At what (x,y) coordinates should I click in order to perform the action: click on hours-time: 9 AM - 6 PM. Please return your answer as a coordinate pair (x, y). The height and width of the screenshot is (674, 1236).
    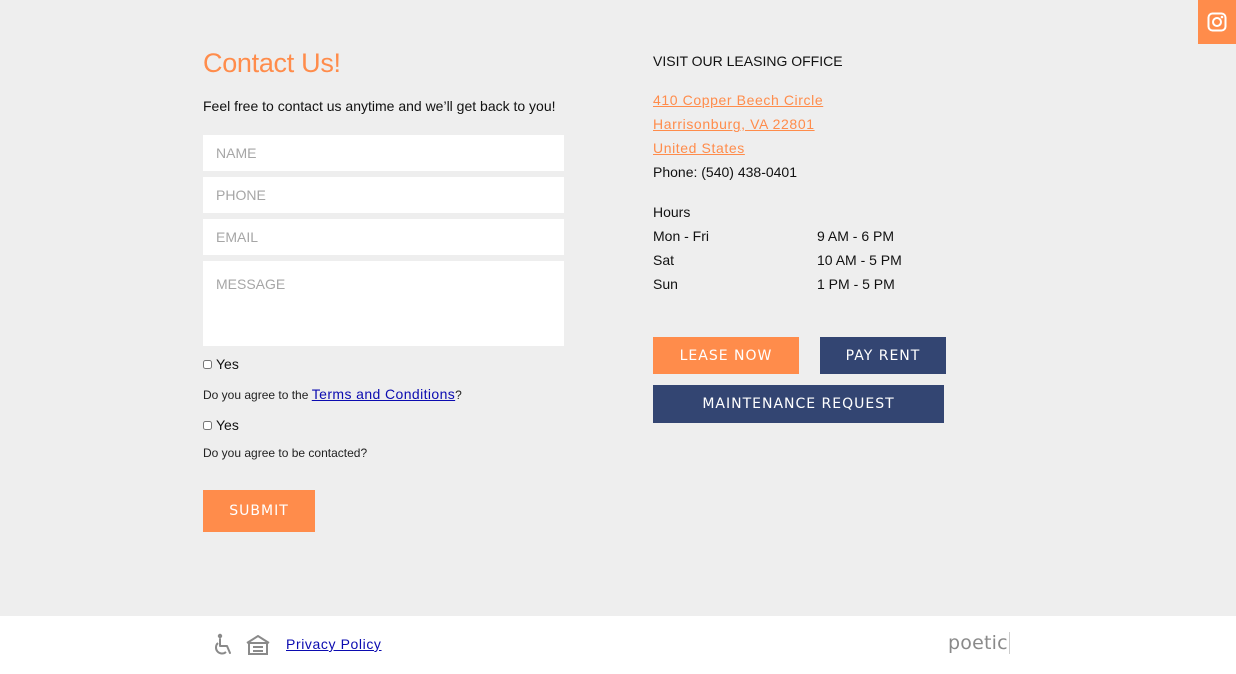
    Looking at the image, I should click on (856, 236).